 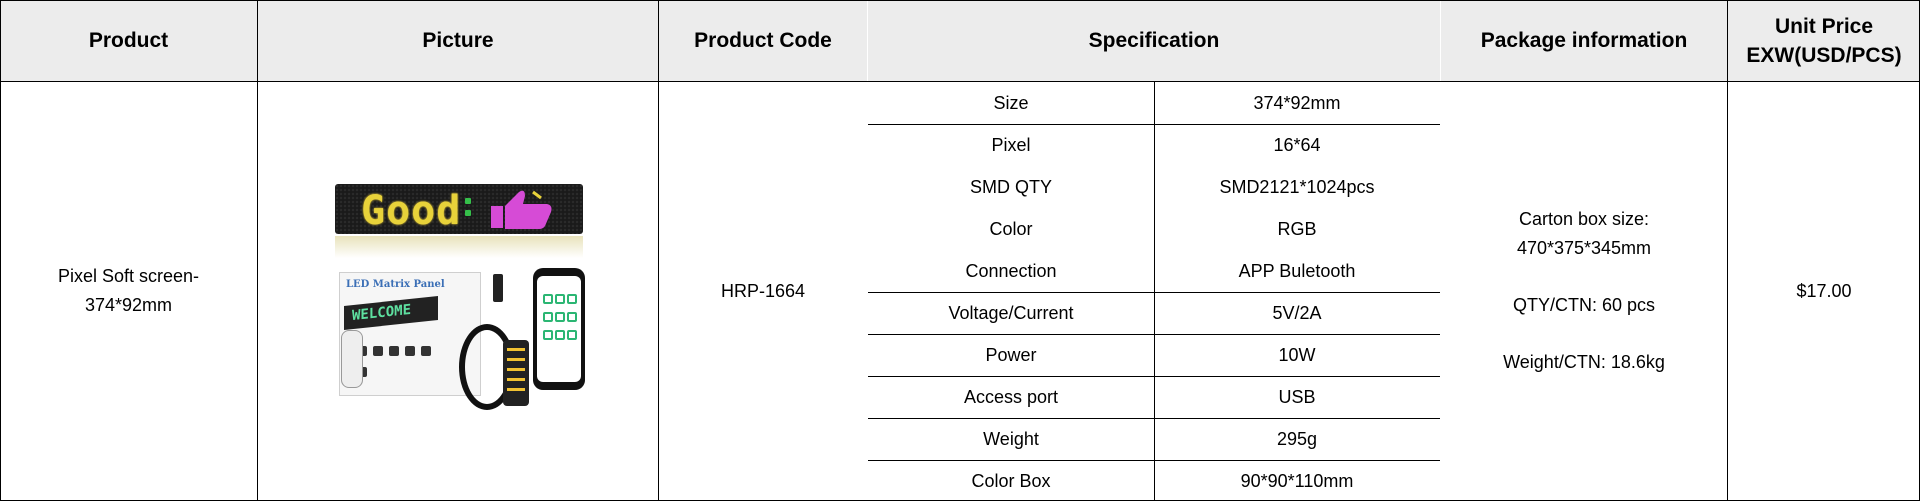 I want to click on package-carton-size: 470*375*345mm, so click(x=1584, y=248).